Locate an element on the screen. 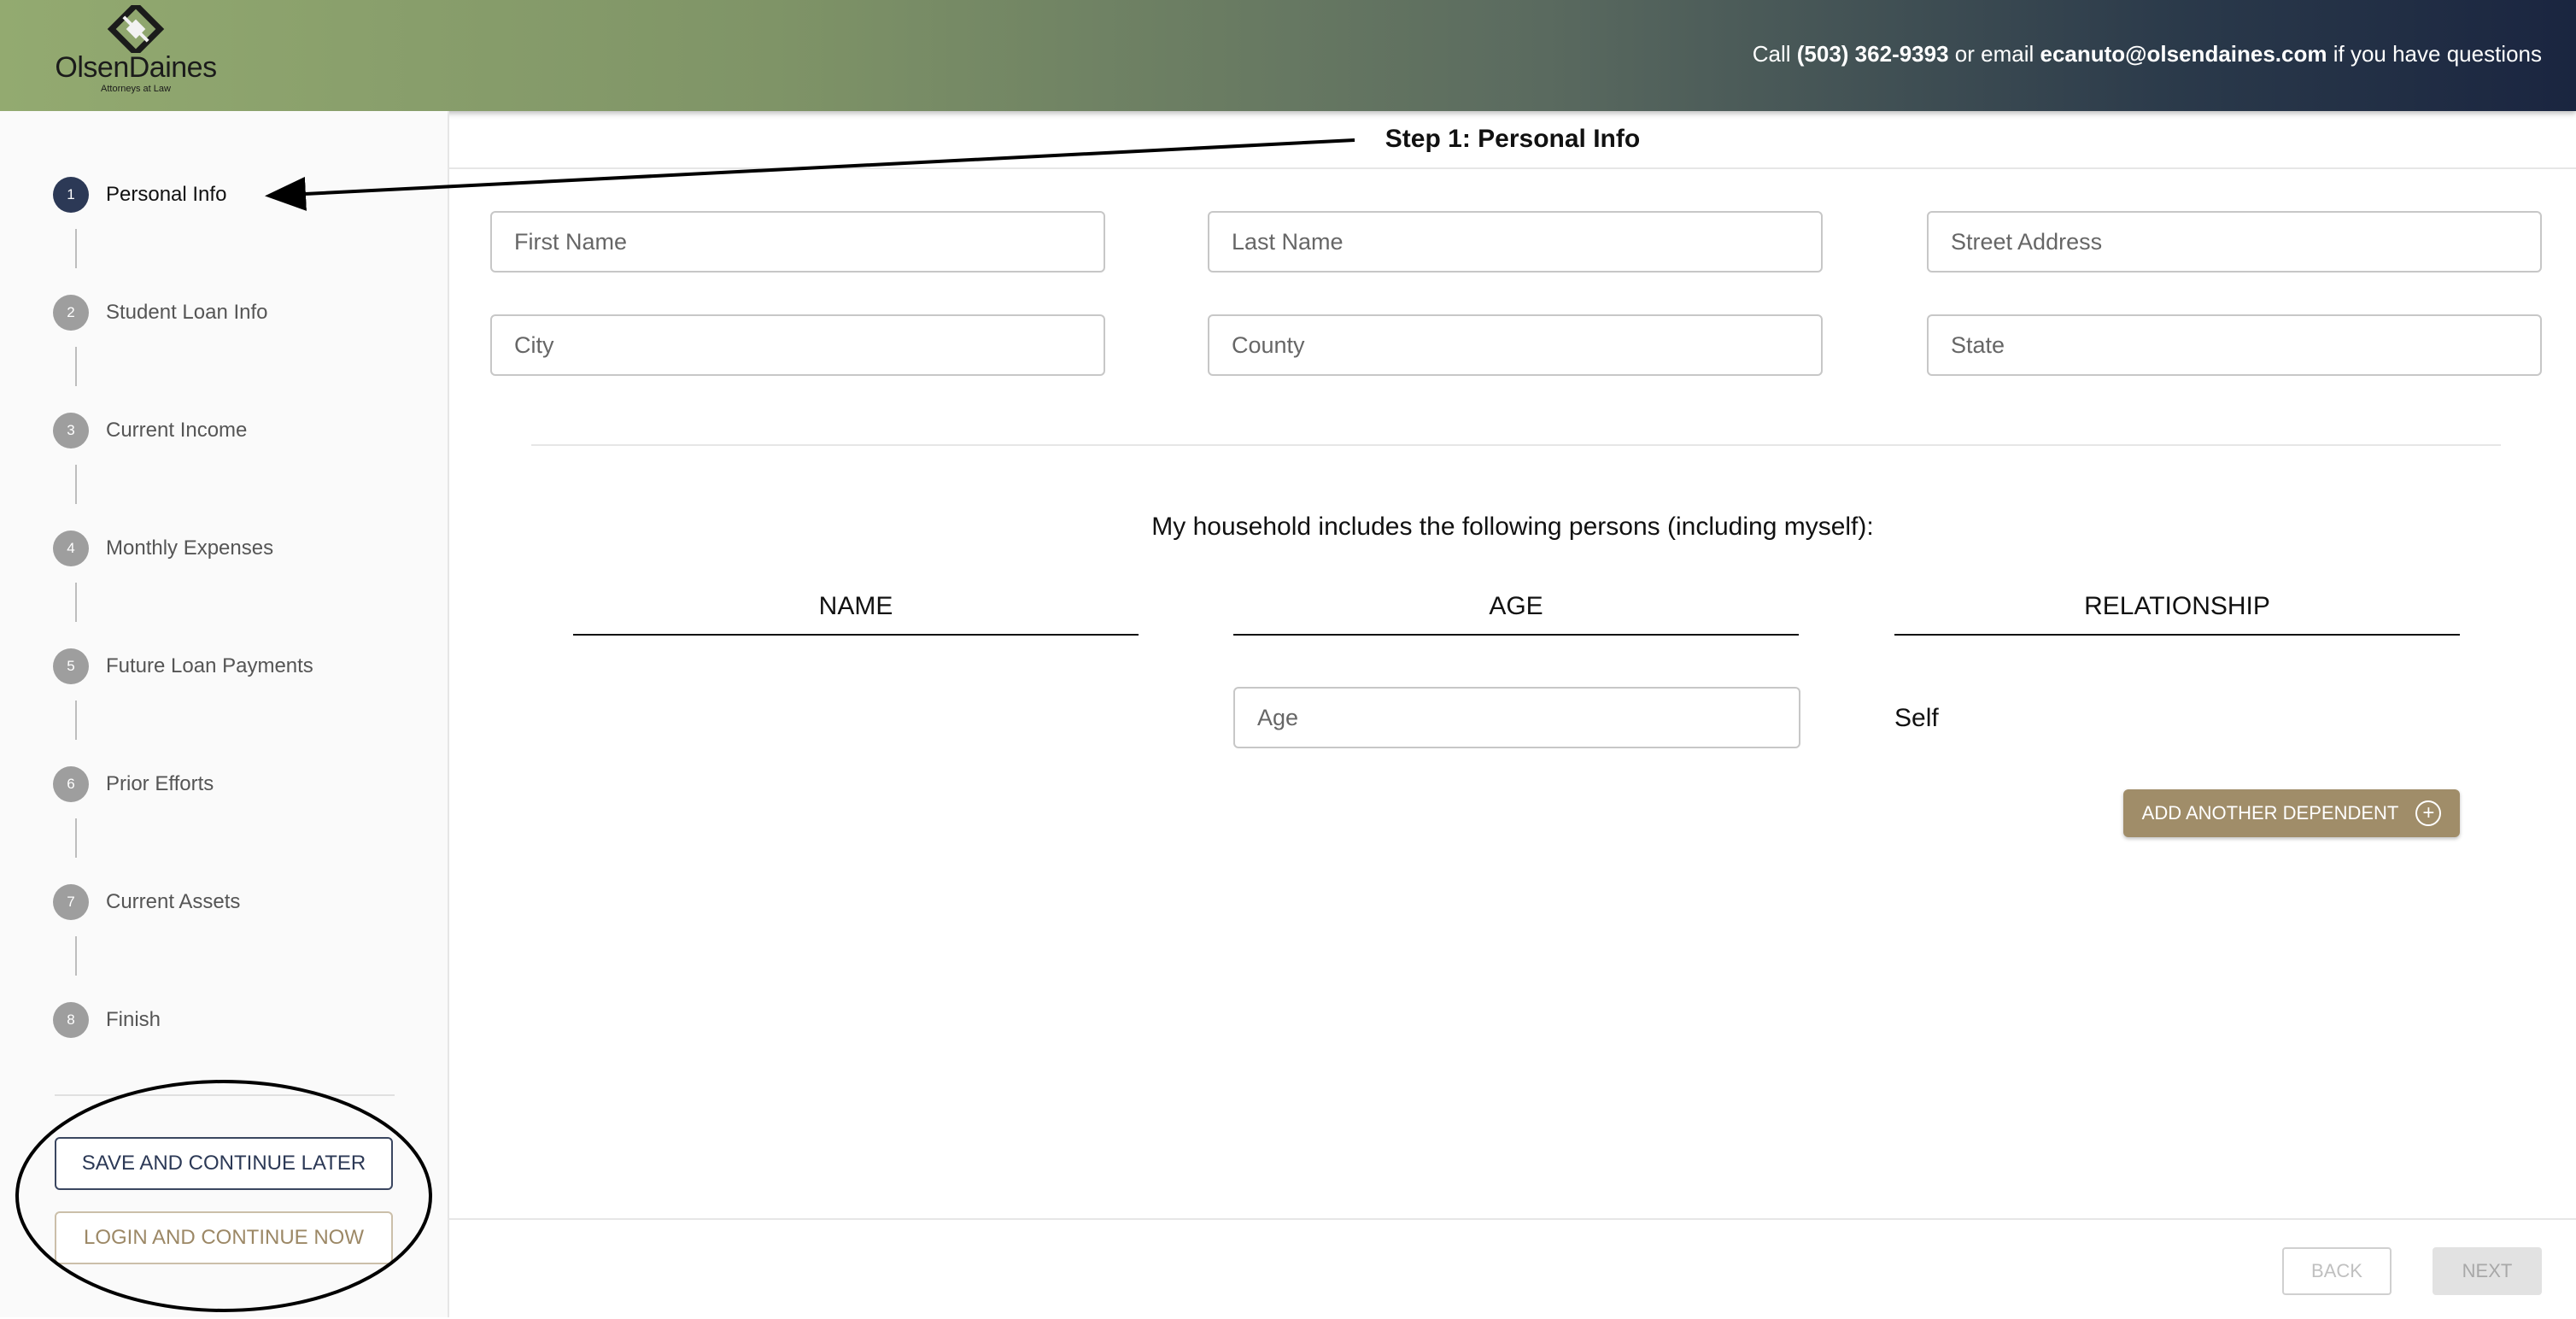  sidebar-step-student-loan-info: 2 Student Loan Info is located at coordinates (160, 312).